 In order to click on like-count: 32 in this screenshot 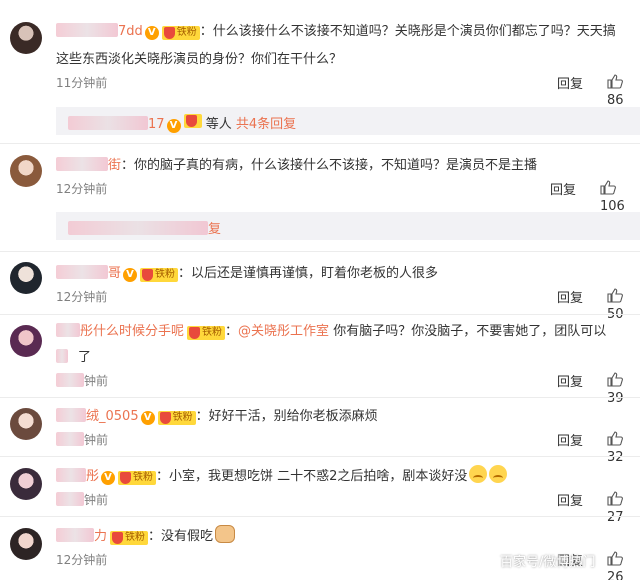, I will do `click(615, 457)`.